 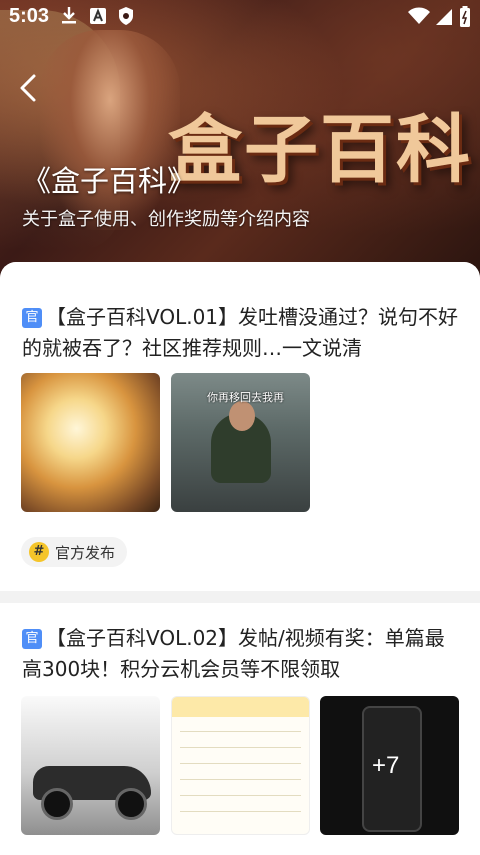 I want to click on status-bar: 5:03, so click(x=240, y=16).